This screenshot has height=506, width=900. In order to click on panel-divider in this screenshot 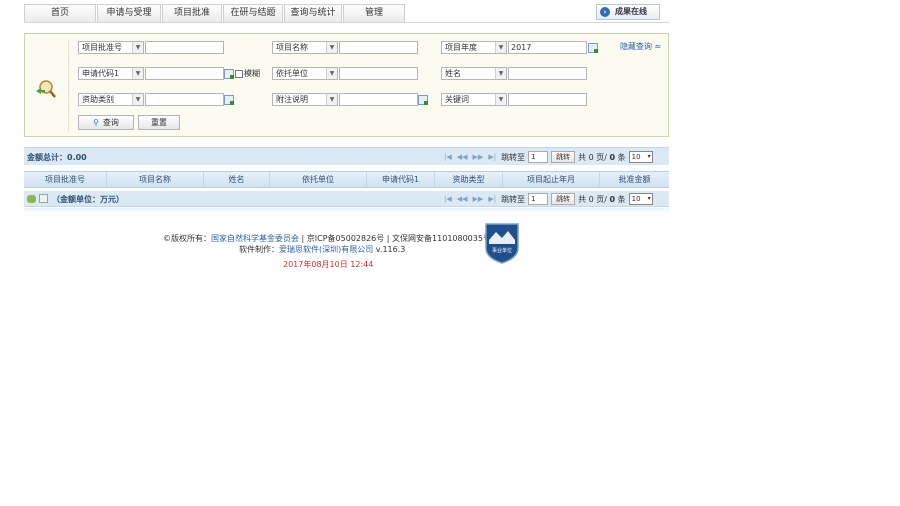, I will do `click(68, 86)`.